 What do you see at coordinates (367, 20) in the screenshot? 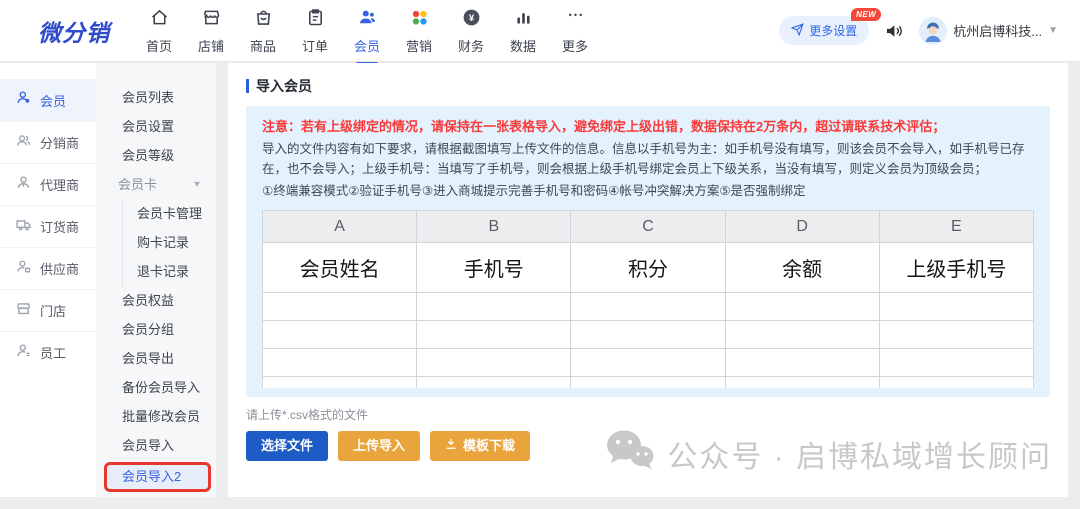
I see `member-person-icon` at bounding box center [367, 20].